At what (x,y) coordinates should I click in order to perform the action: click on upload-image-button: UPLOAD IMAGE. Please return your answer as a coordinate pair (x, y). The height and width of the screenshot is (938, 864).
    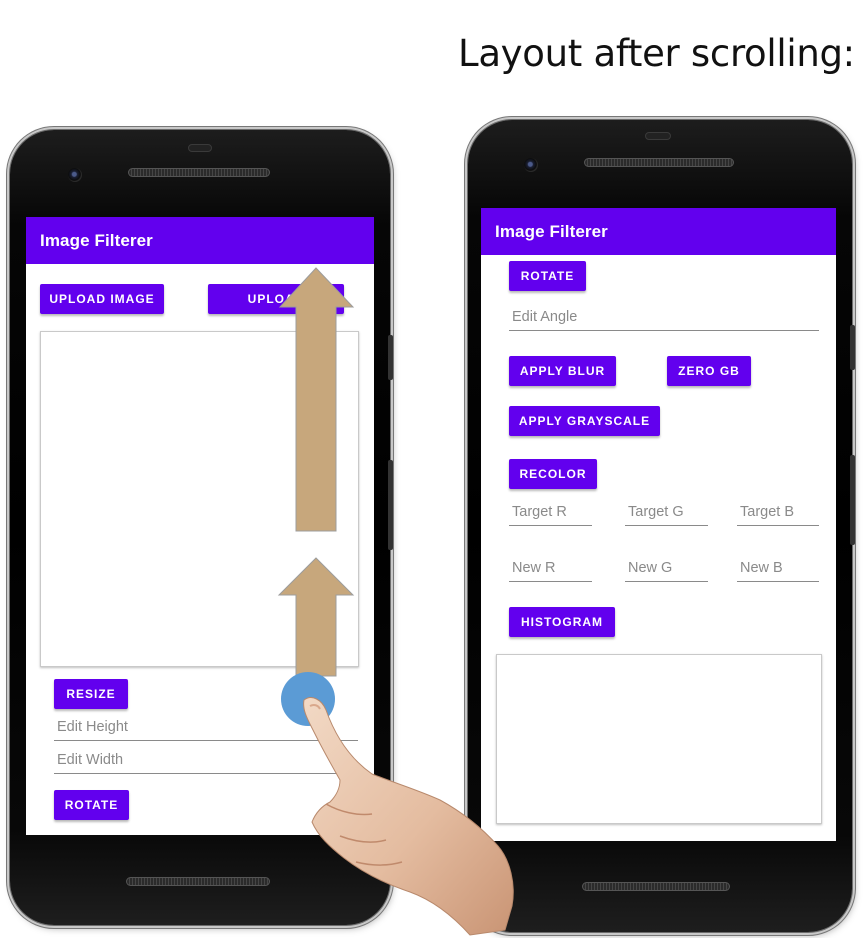
    Looking at the image, I should click on (102, 299).